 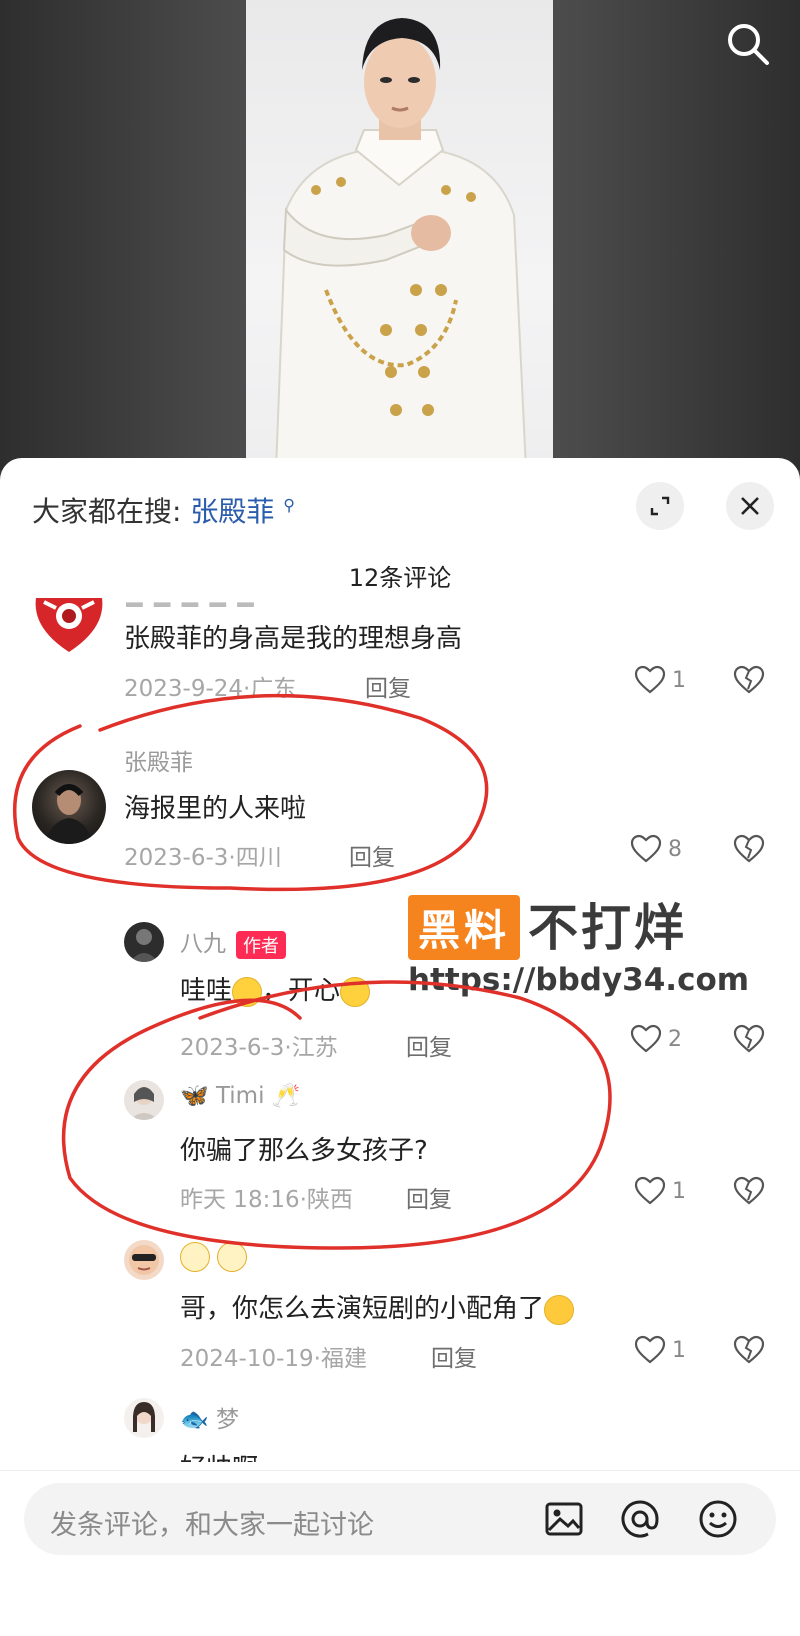 I want to click on comment-meta: 2023-6-3·江苏, so click(x=259, y=1048).